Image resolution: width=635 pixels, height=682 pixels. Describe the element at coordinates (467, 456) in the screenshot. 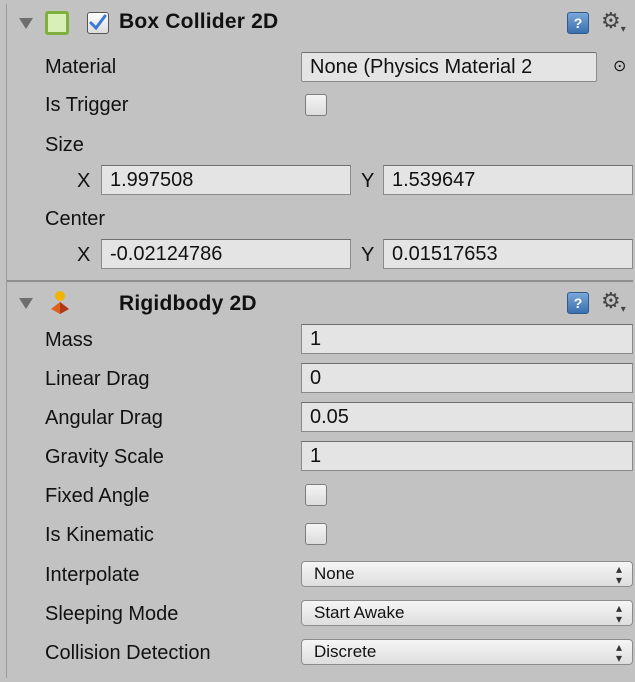

I see `gravity-scale-field: 1` at that location.